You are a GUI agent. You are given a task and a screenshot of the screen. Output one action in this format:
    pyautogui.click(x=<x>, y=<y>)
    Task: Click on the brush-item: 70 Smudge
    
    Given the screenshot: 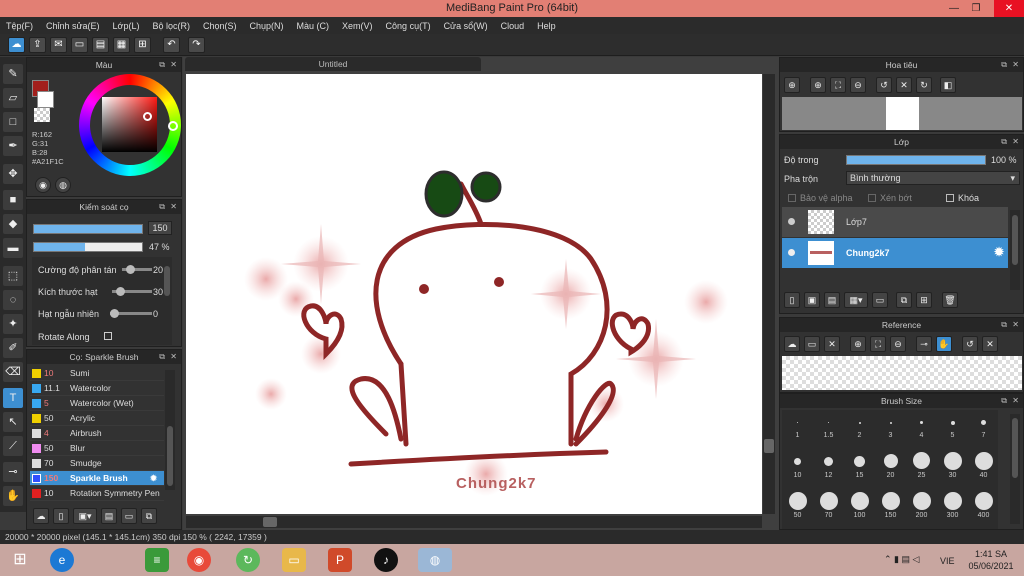 What is the action you would take?
    pyautogui.click(x=97, y=463)
    